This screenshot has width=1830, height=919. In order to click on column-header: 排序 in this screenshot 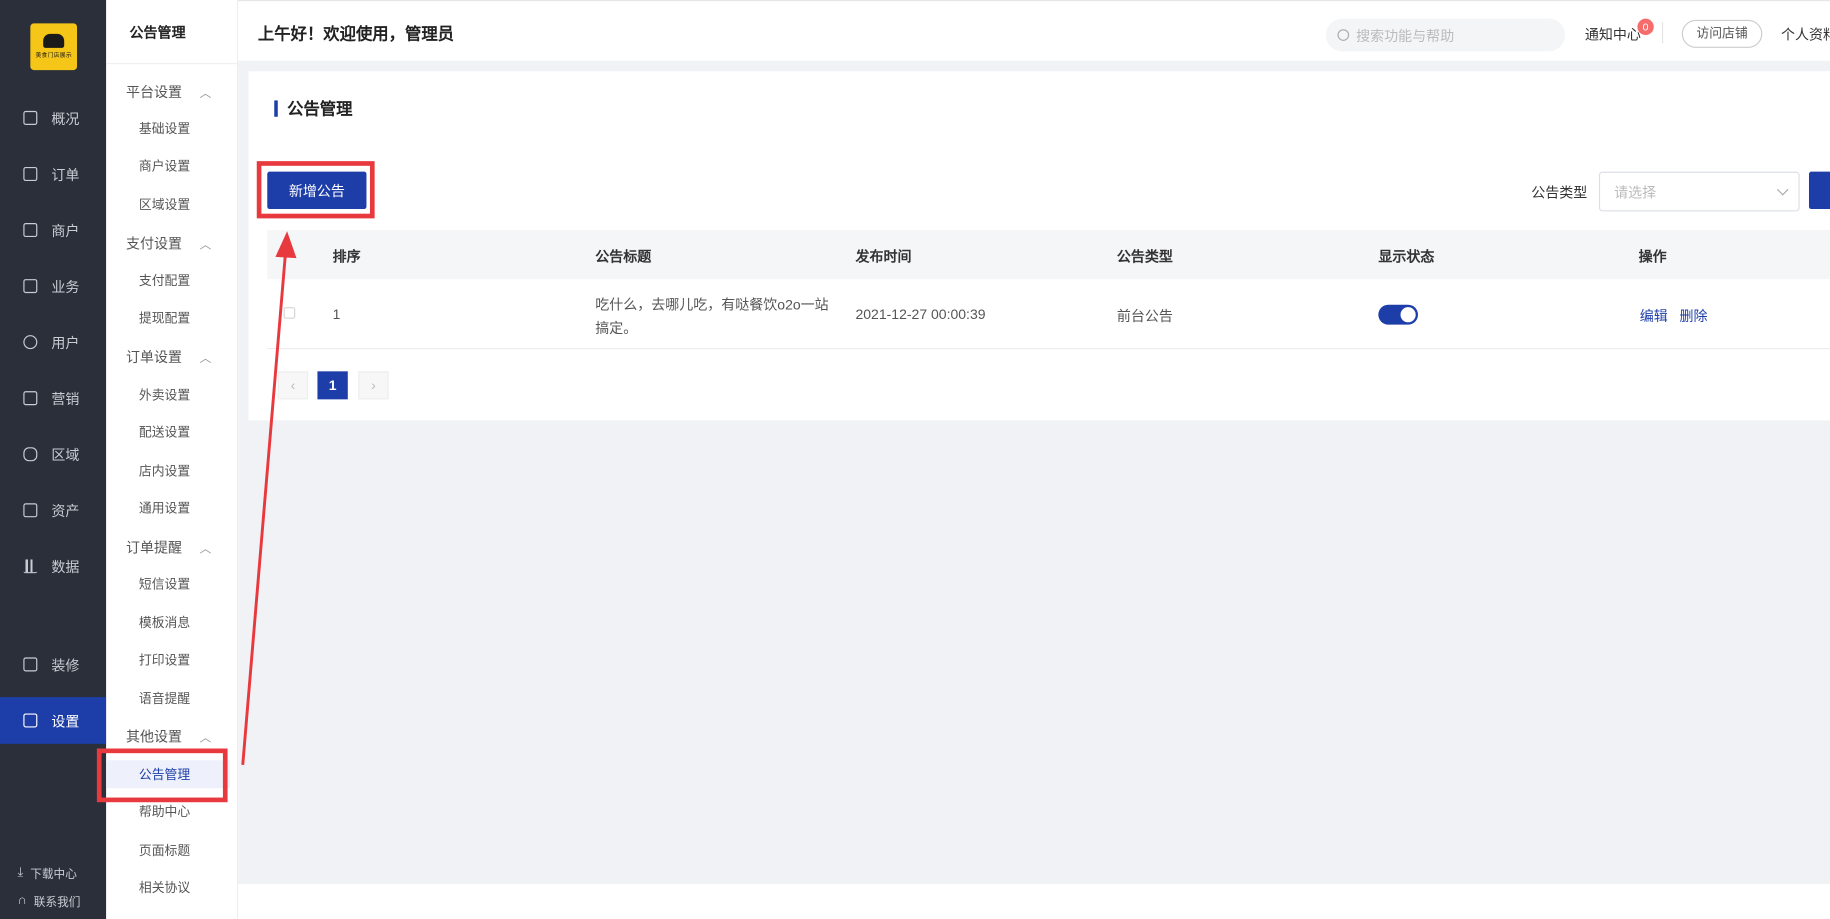, I will do `click(346, 257)`.